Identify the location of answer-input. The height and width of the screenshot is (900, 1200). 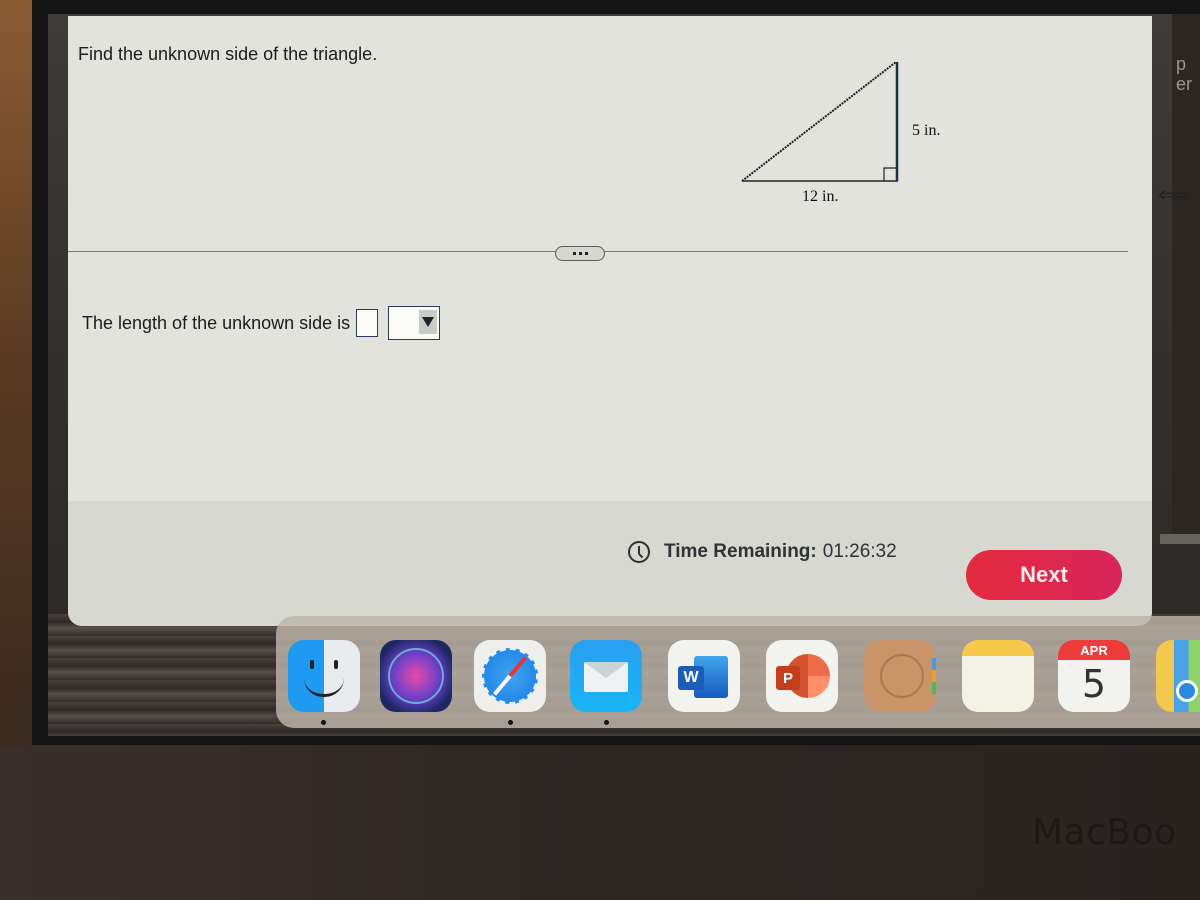
(367, 323).